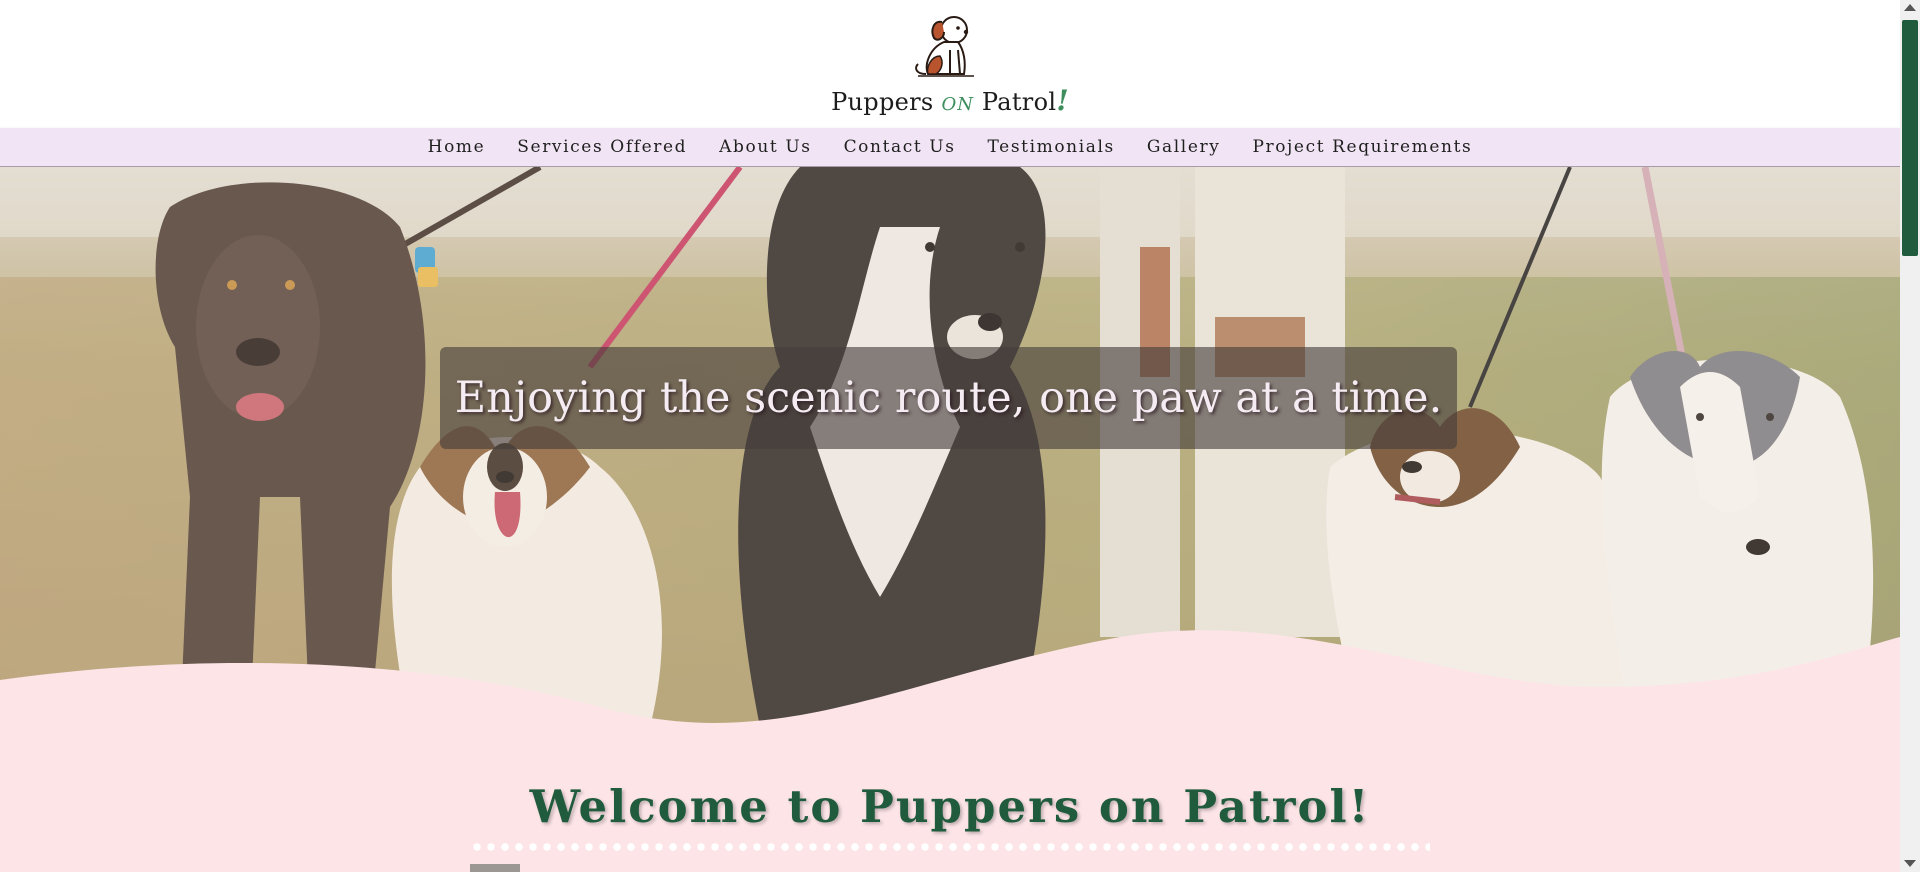  What do you see at coordinates (1062, 100) in the screenshot?
I see `brand-name-bang: !` at bounding box center [1062, 100].